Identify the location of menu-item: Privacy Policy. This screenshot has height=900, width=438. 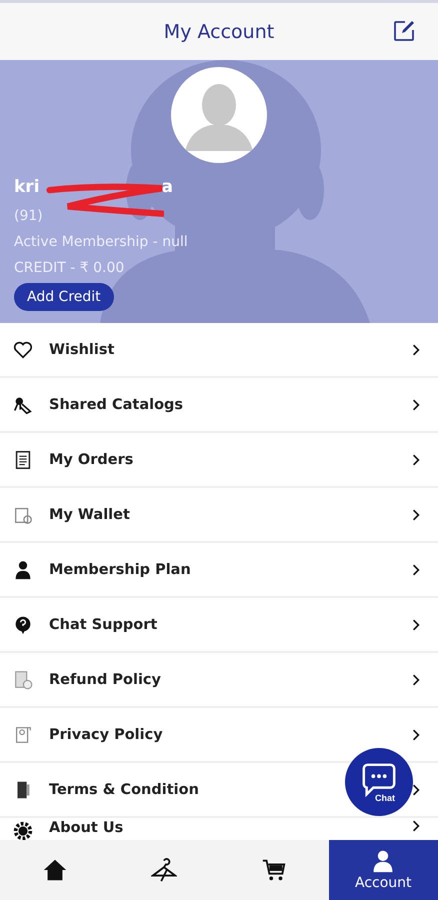
(106, 734).